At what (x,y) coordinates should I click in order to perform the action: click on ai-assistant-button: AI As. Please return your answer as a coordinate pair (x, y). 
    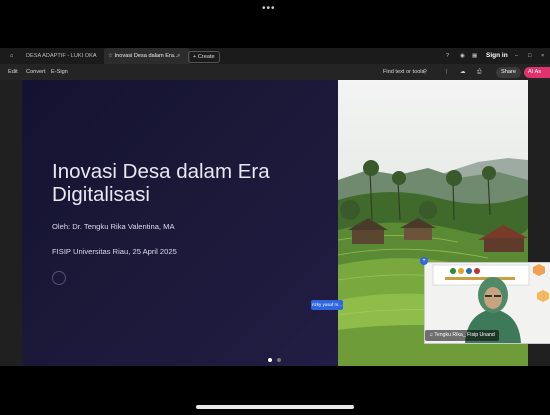
    Looking at the image, I should click on (537, 72).